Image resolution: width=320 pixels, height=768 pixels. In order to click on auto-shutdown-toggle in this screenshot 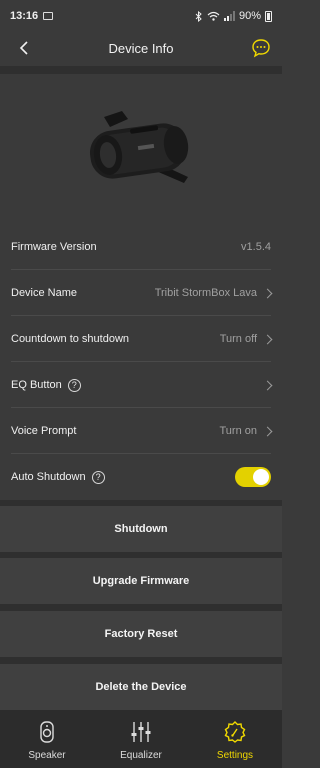, I will do `click(253, 477)`.